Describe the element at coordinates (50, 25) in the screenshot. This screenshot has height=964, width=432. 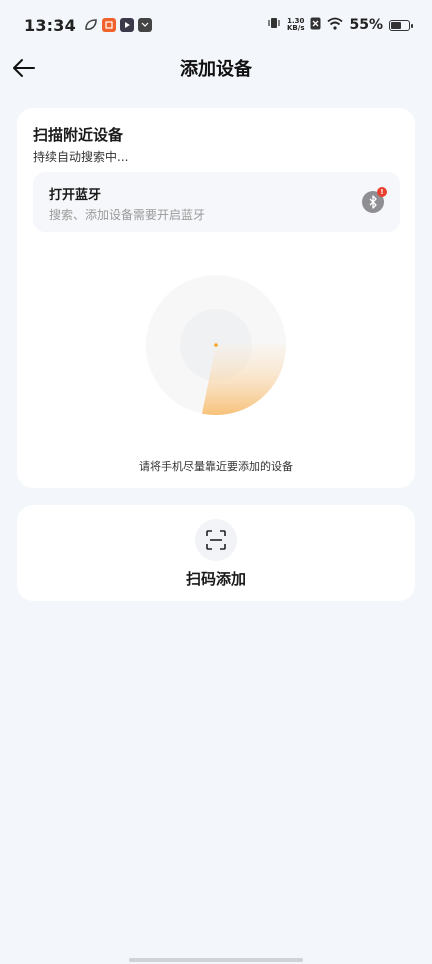
I see `status-time: 13:34` at that location.